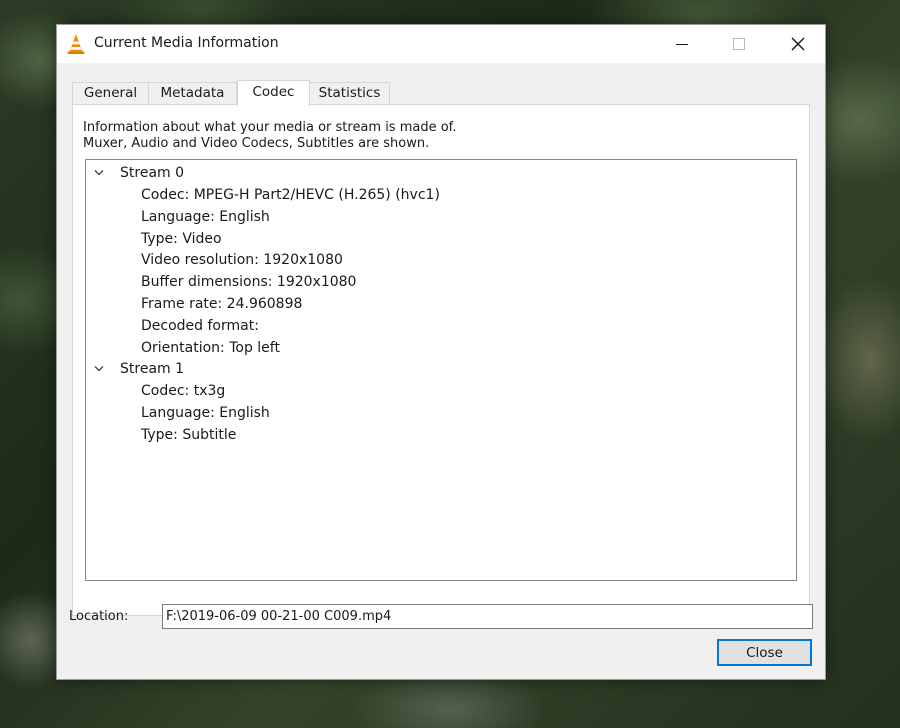  Describe the element at coordinates (441, 44) in the screenshot. I see `title-bar: Current Media Information` at that location.